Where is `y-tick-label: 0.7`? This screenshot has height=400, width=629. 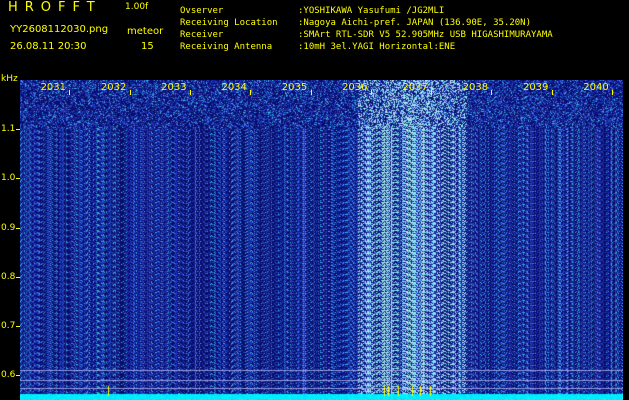
y-tick-label: 0.7 is located at coordinates (8, 326).